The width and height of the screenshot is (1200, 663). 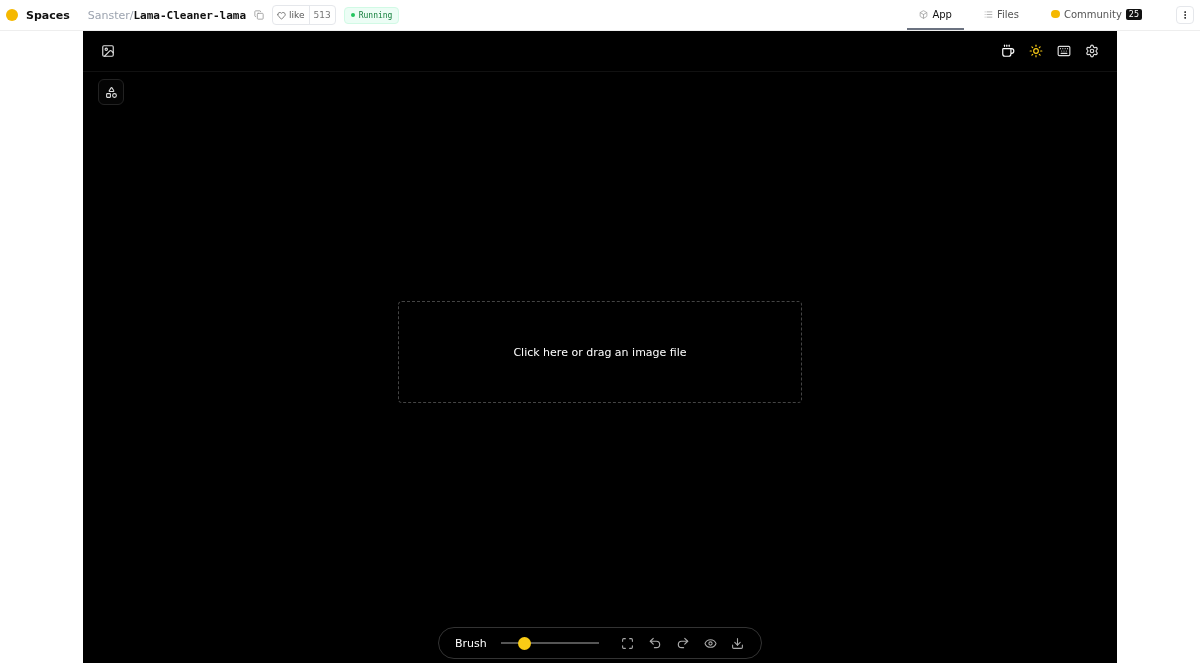 What do you see at coordinates (682, 643) in the screenshot?
I see `redo-icon` at bounding box center [682, 643].